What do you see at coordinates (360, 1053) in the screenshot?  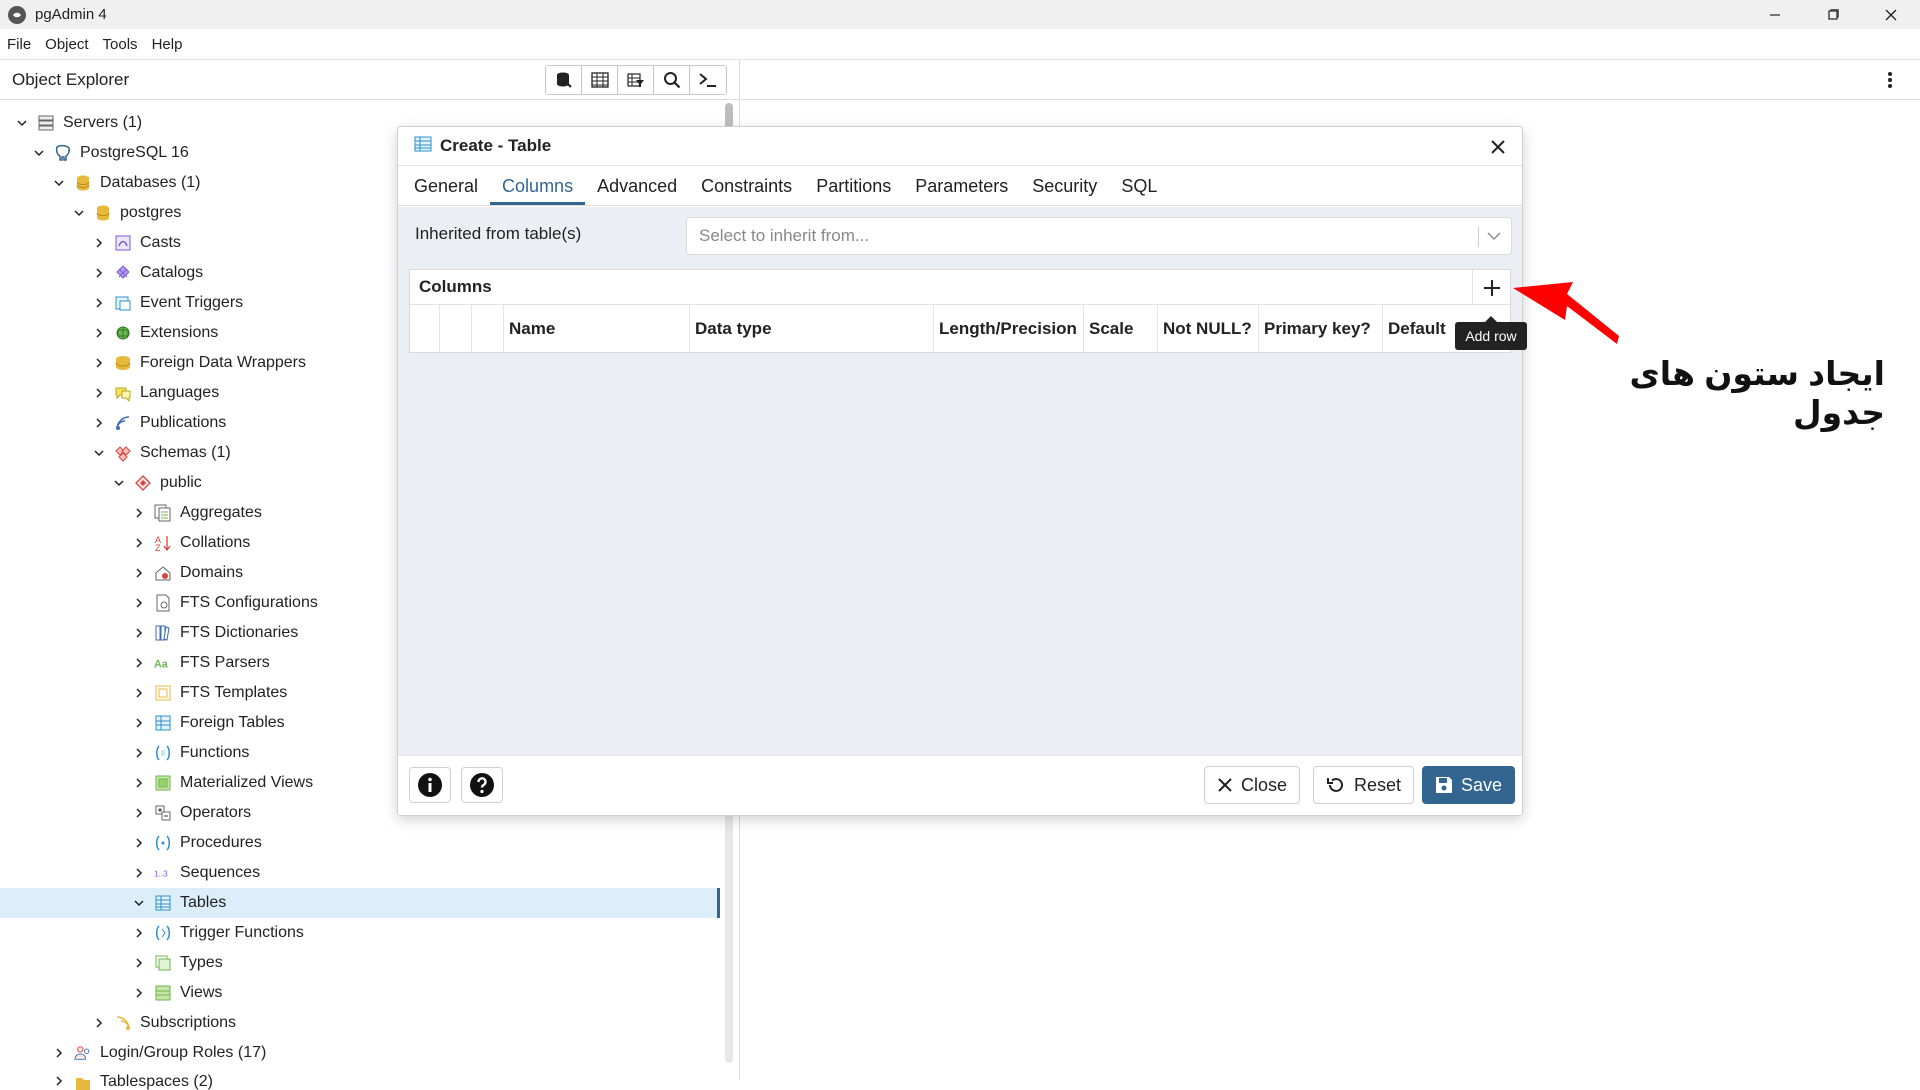 I see `tree-item-login-roles: Login/Group Roles (17)` at bounding box center [360, 1053].